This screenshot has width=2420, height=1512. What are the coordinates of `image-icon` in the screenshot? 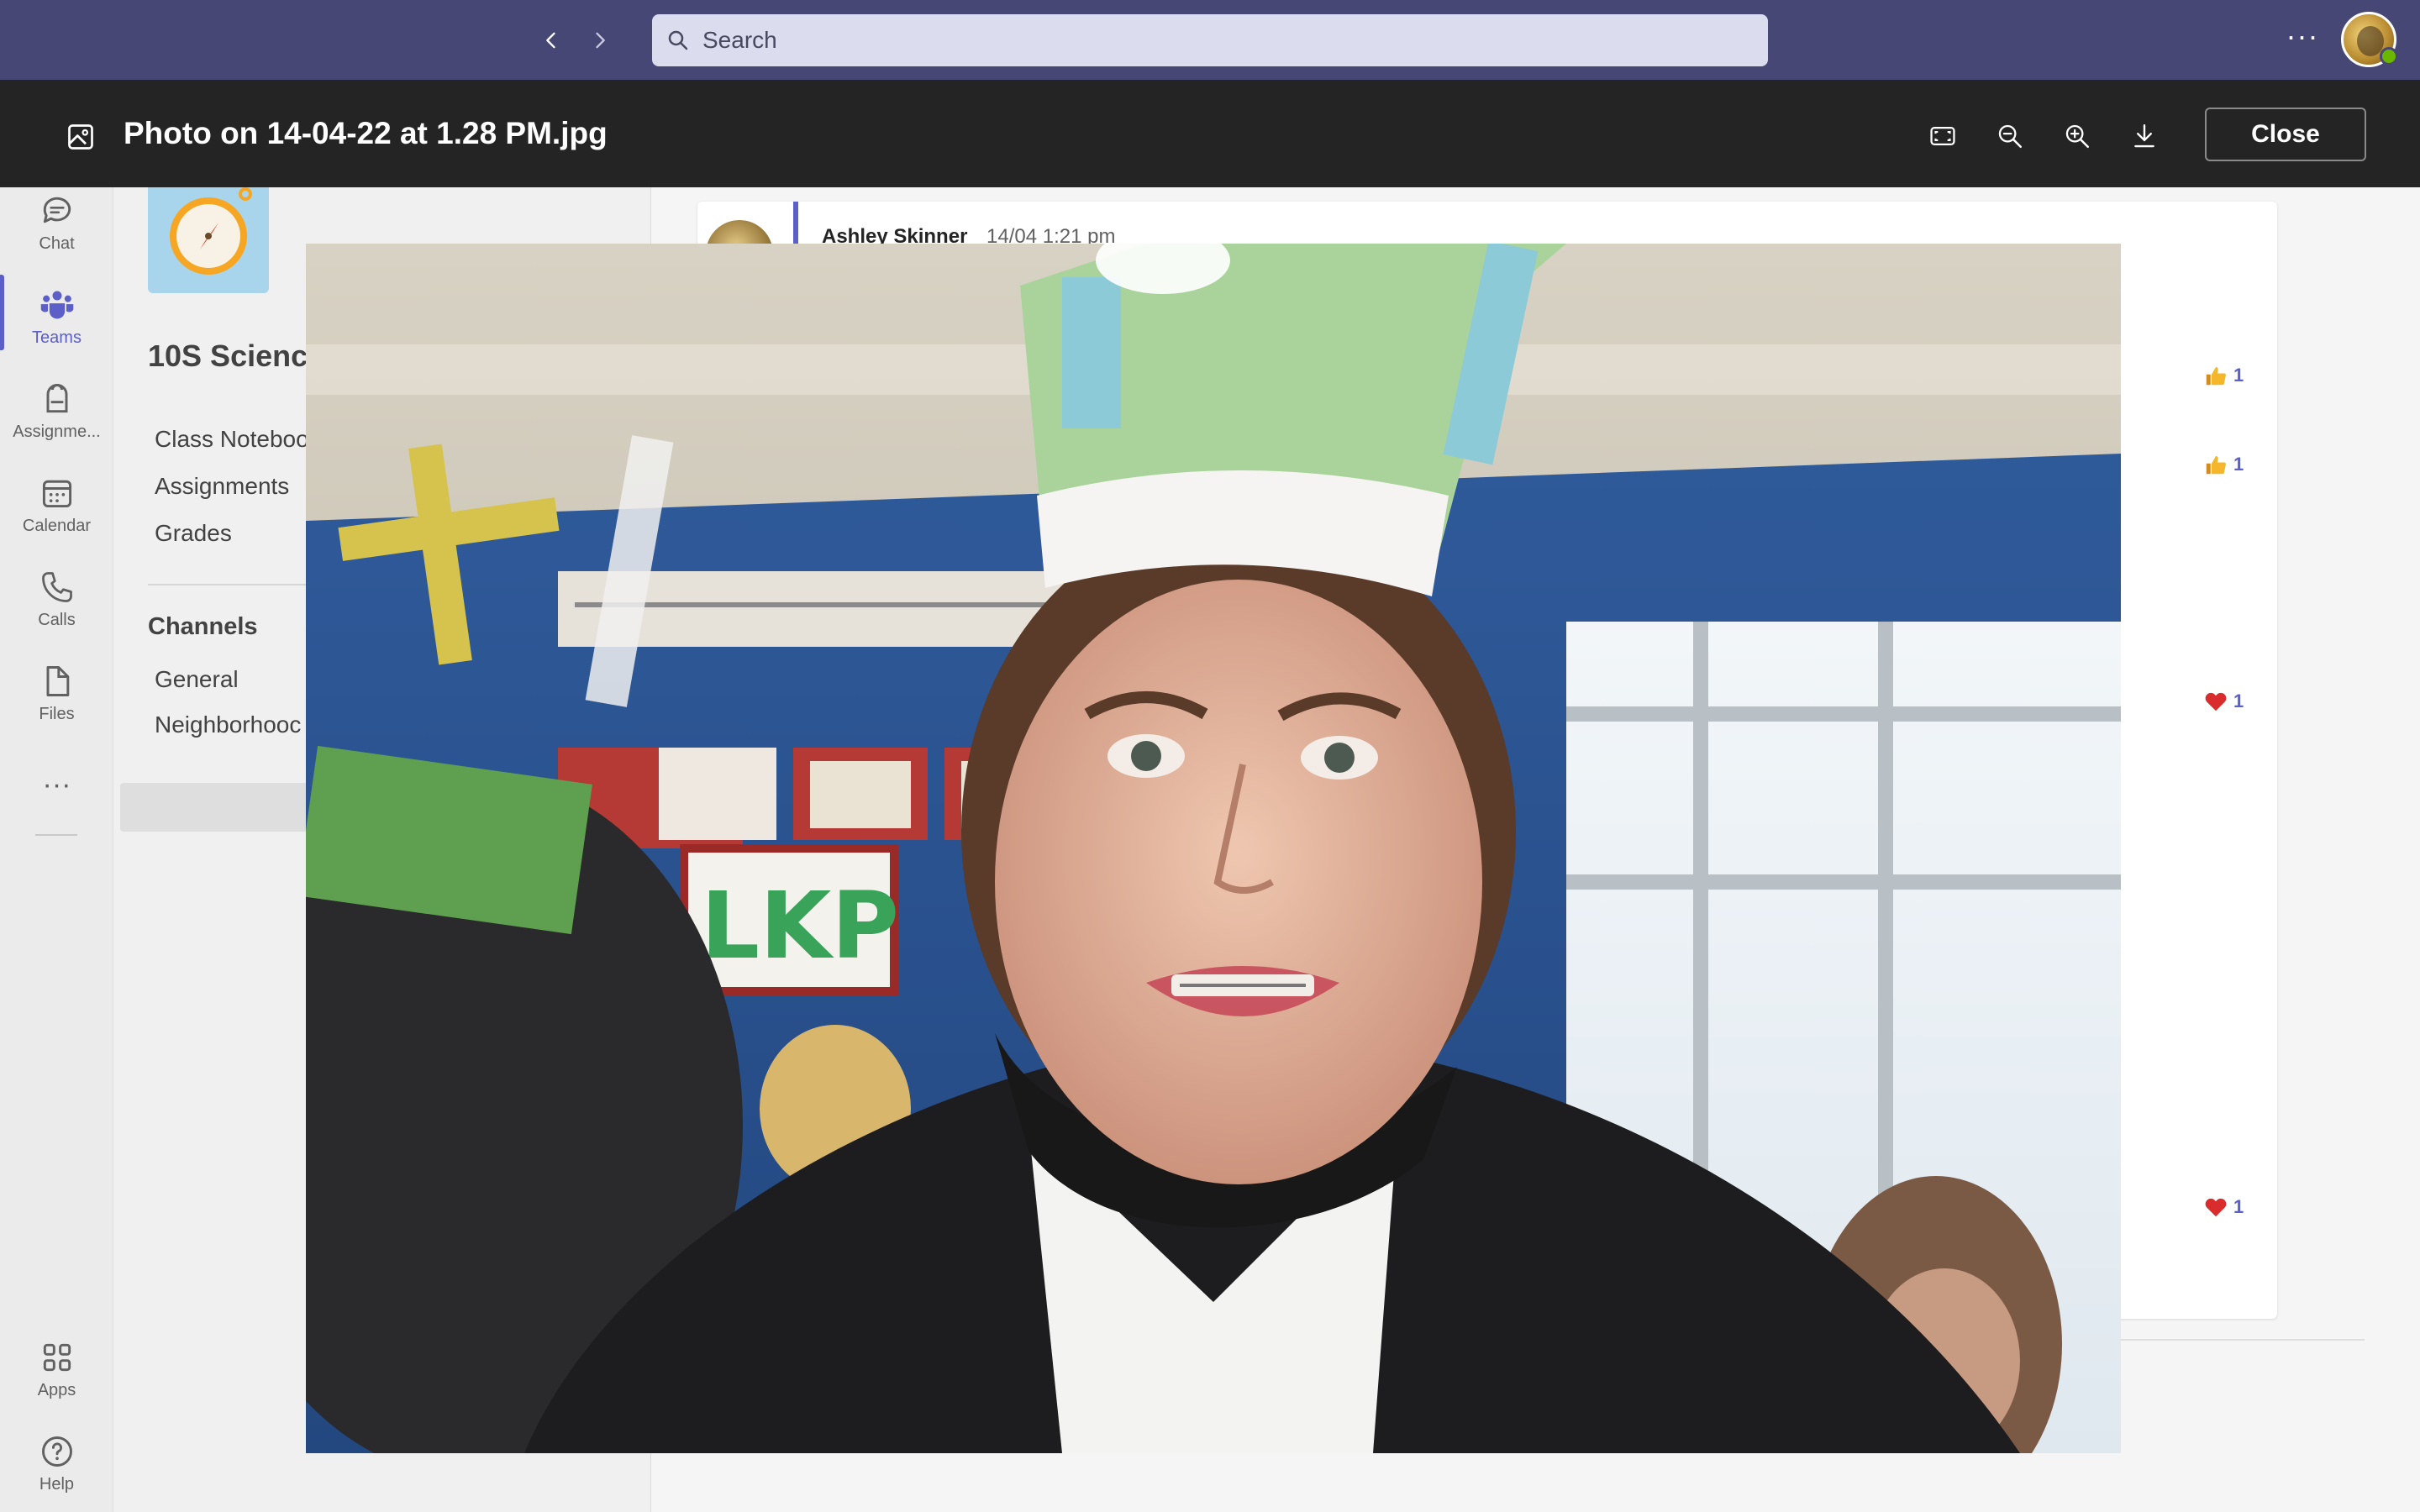 It's located at (80, 137).